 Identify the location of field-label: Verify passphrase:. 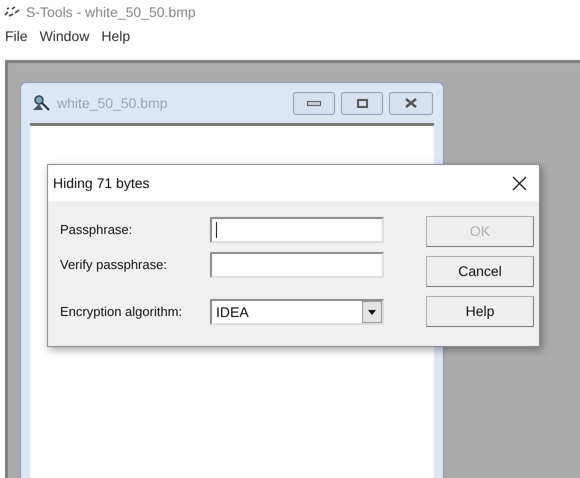
(114, 265).